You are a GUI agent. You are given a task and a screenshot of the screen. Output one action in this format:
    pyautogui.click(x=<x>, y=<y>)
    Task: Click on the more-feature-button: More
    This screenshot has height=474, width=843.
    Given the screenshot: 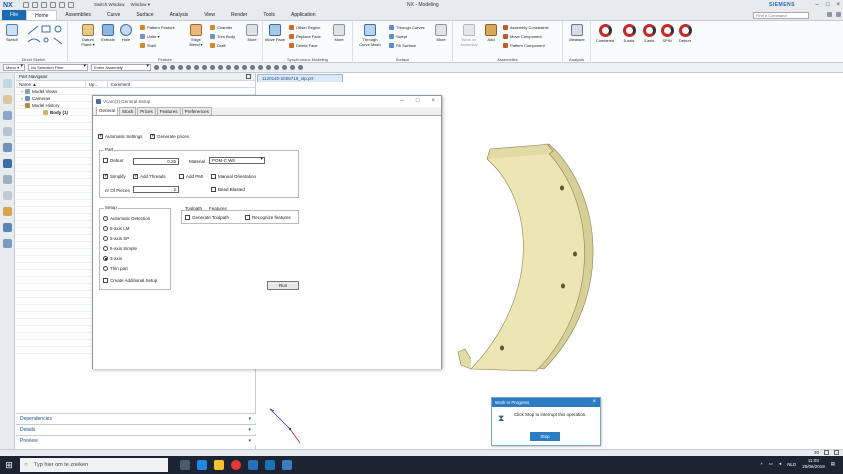 What is the action you would take?
    pyautogui.click(x=252, y=33)
    